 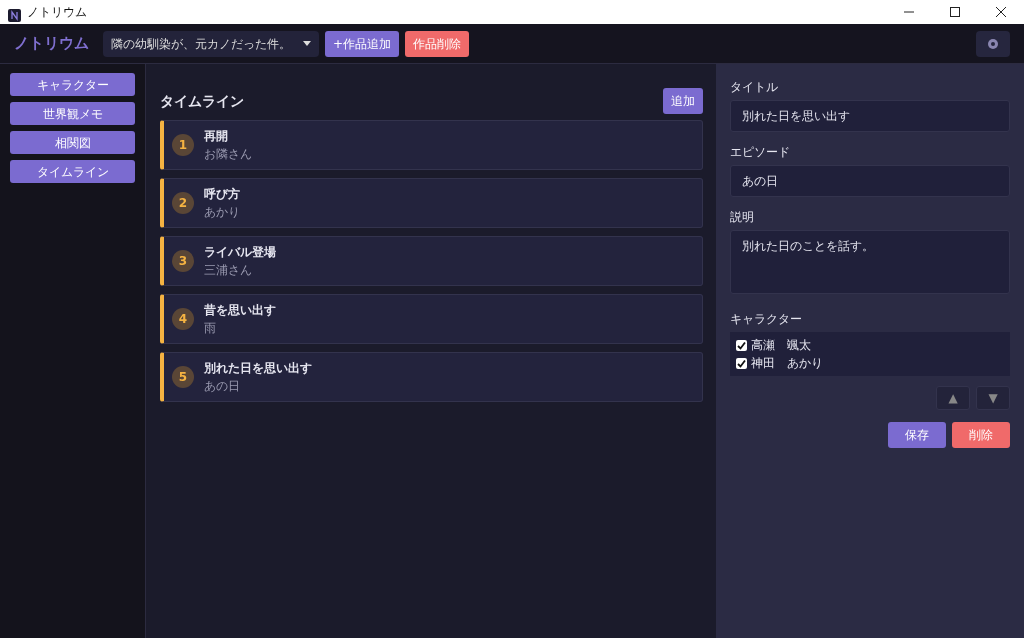 I want to click on event-number: 1, so click(x=183, y=145).